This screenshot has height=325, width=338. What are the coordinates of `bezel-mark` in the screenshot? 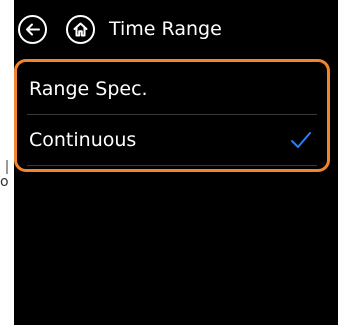 It's located at (7, 167).